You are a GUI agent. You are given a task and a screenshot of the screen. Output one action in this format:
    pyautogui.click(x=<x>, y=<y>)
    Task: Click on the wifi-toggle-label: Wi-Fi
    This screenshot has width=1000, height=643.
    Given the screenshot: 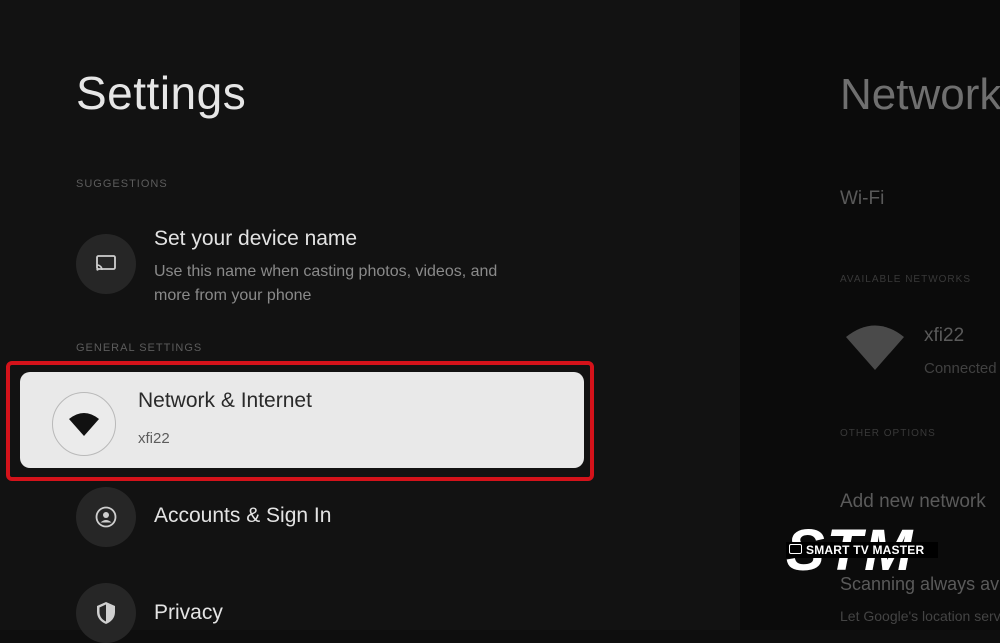 What is the action you would take?
    pyautogui.click(x=862, y=199)
    